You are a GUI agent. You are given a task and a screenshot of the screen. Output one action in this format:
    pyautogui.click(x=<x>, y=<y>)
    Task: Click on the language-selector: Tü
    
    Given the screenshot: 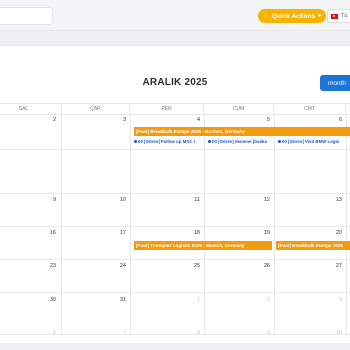 What is the action you would take?
    pyautogui.click(x=338, y=16)
    